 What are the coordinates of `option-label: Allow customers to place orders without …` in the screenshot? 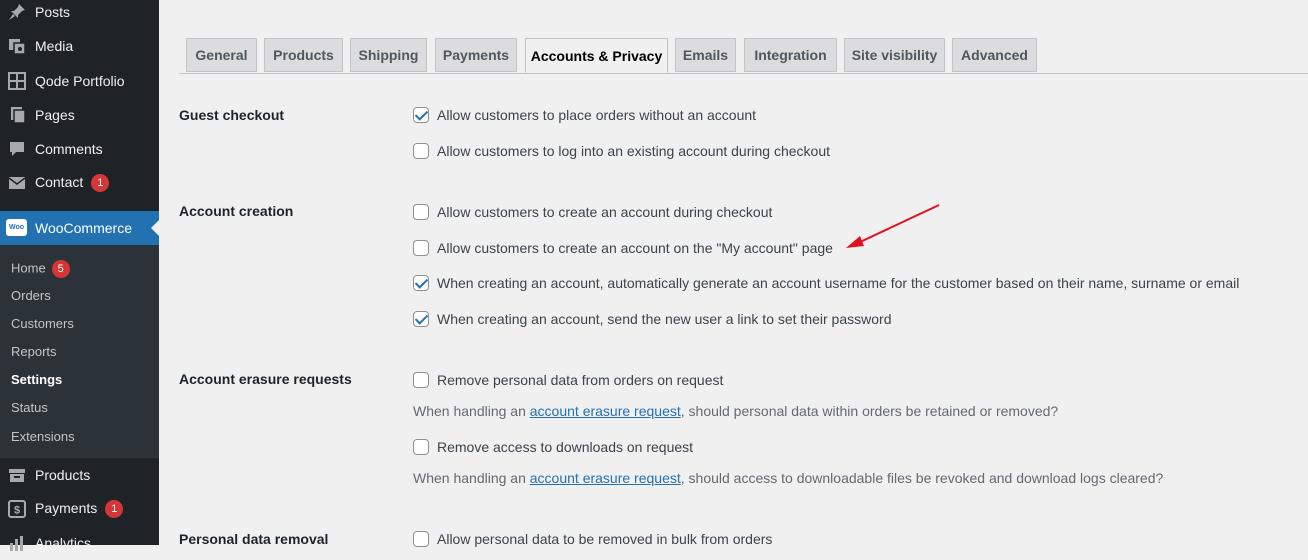 It's located at (597, 115).